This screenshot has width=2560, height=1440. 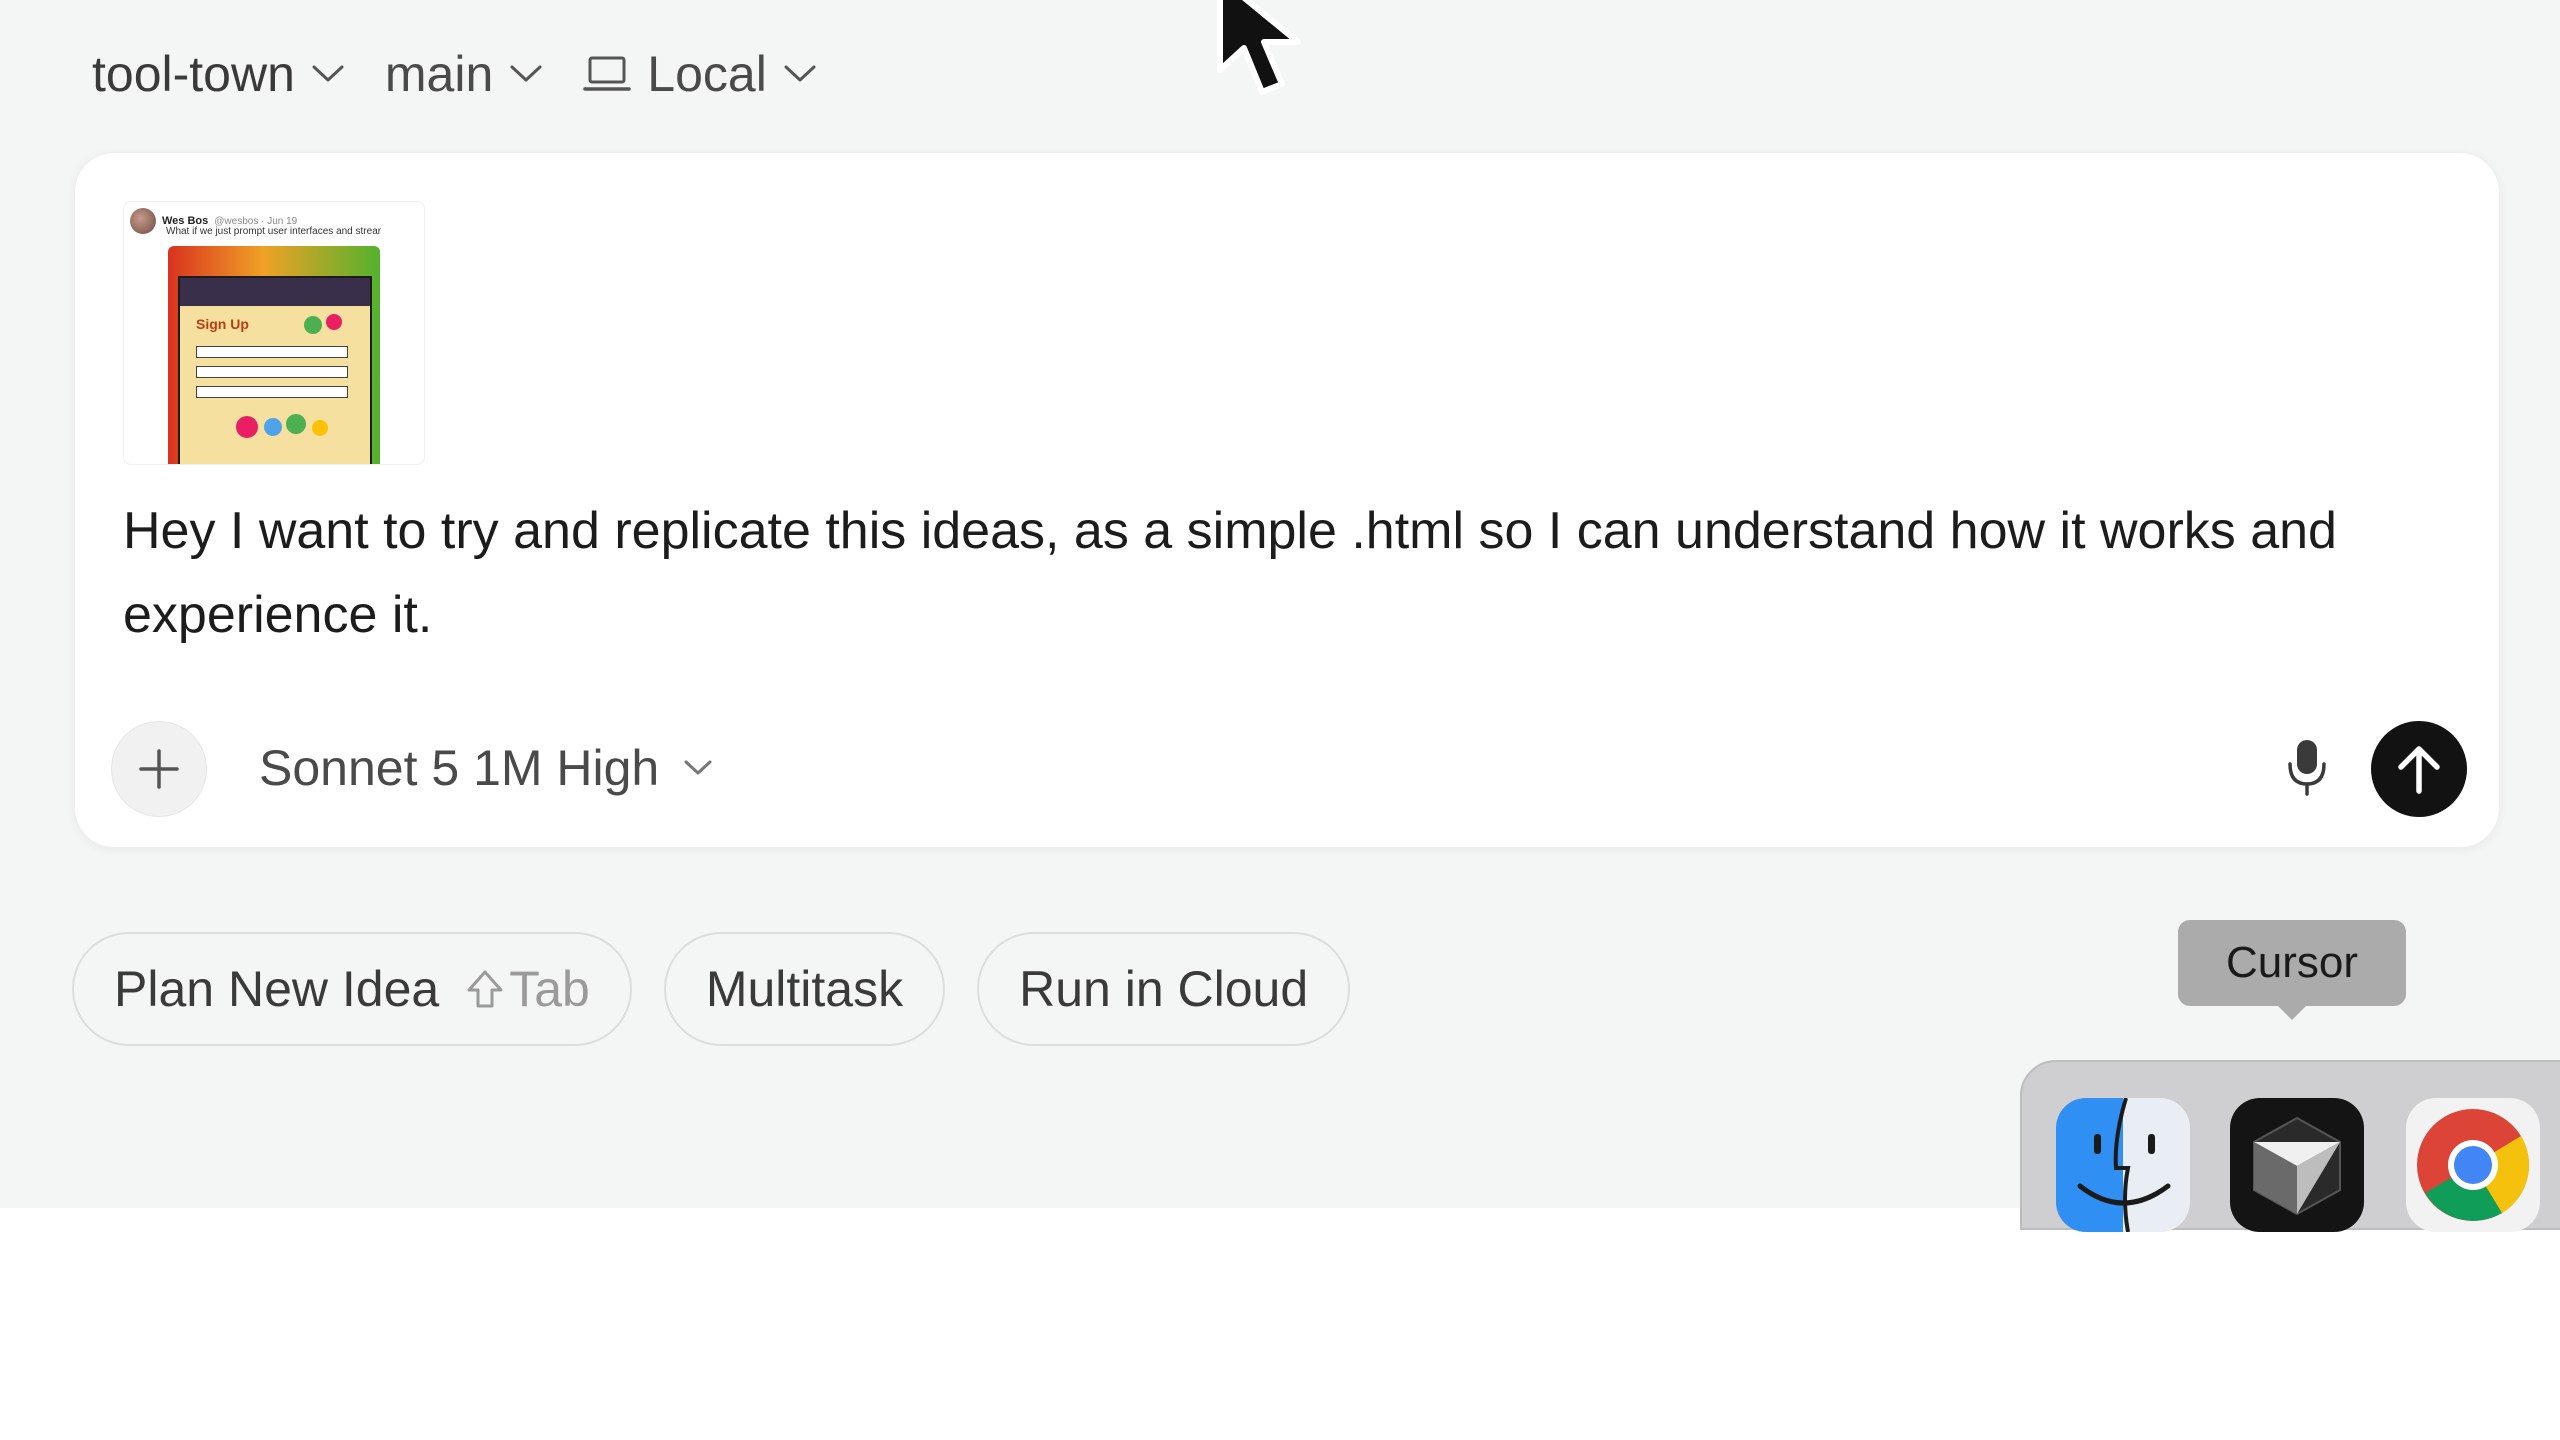 What do you see at coordinates (143, 221) in the screenshot?
I see `avatar` at bounding box center [143, 221].